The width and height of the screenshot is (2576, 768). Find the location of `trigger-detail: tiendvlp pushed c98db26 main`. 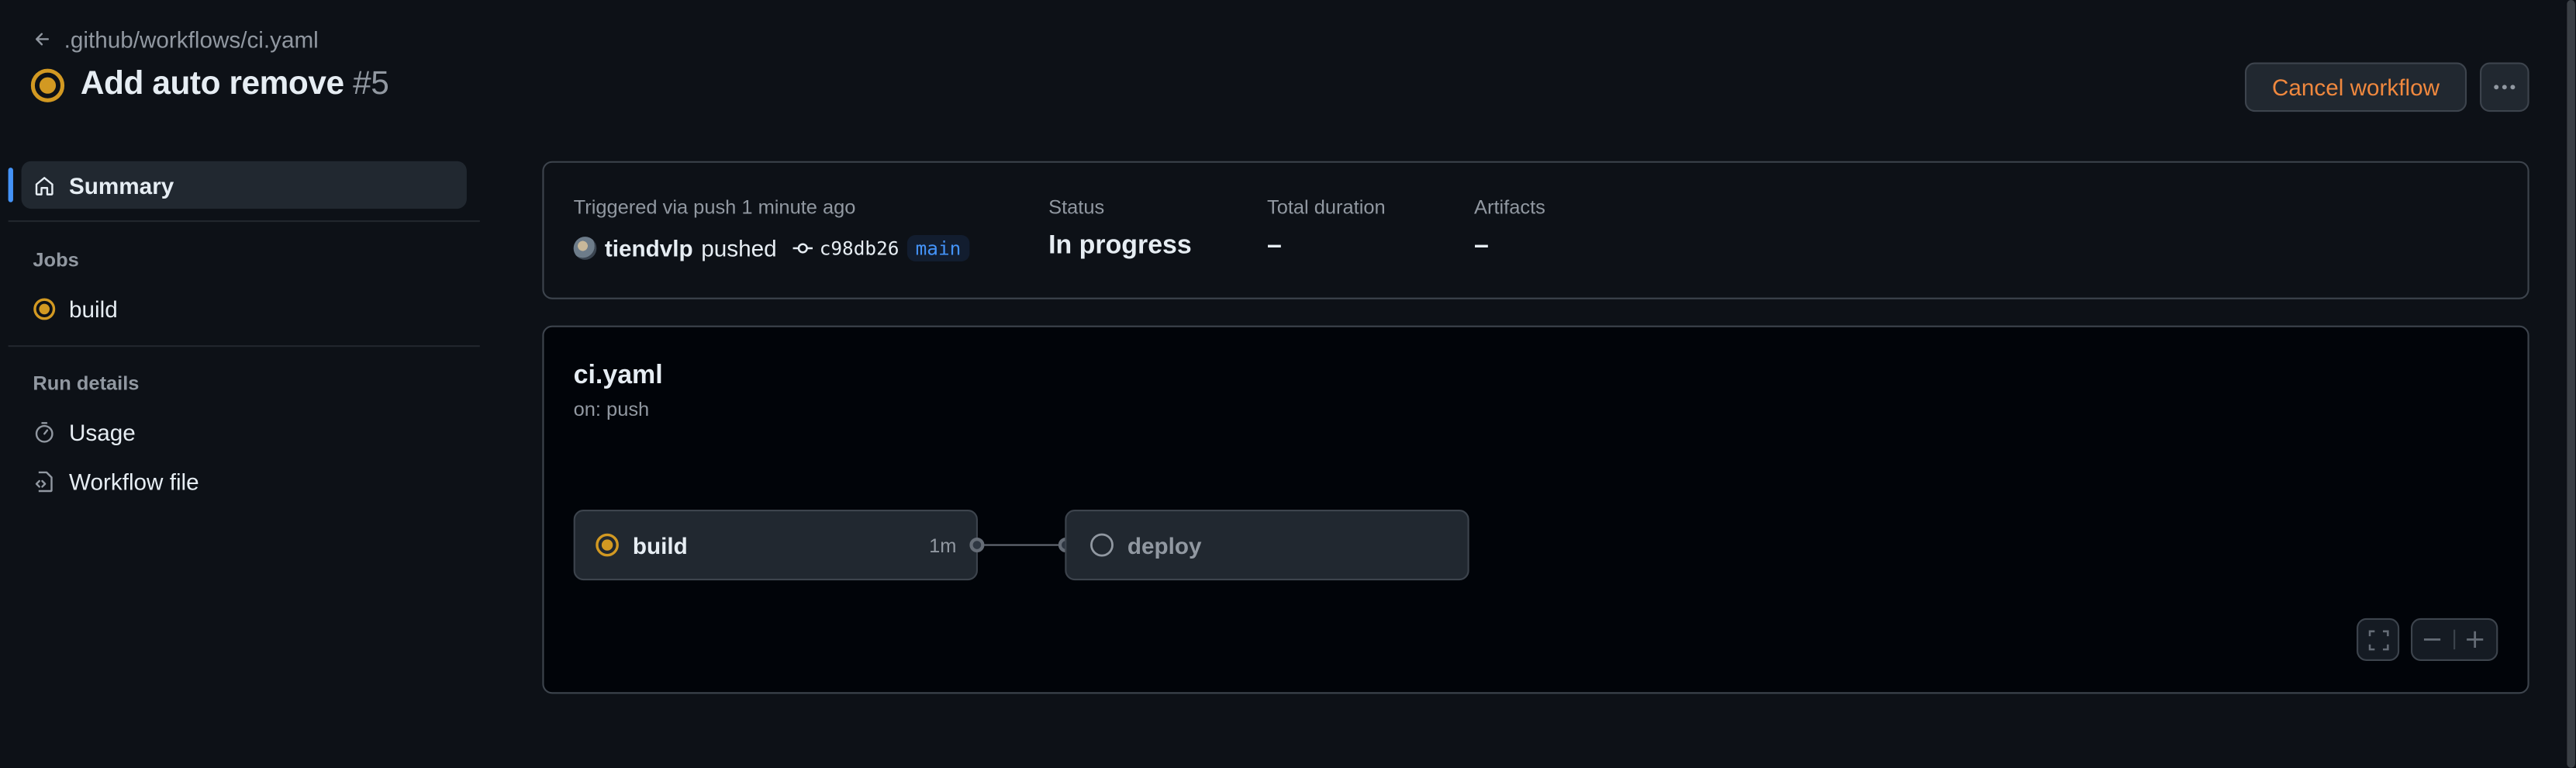

trigger-detail: tiendvlp pushed c98db26 main is located at coordinates (771, 248).